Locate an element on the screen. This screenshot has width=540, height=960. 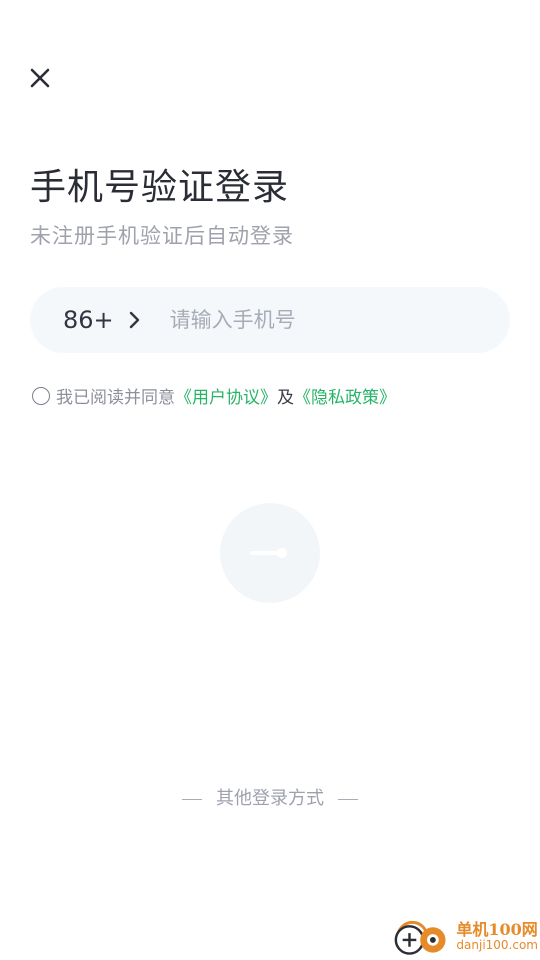
watermark: 单机100网 danji100.com is located at coordinates (464, 937).